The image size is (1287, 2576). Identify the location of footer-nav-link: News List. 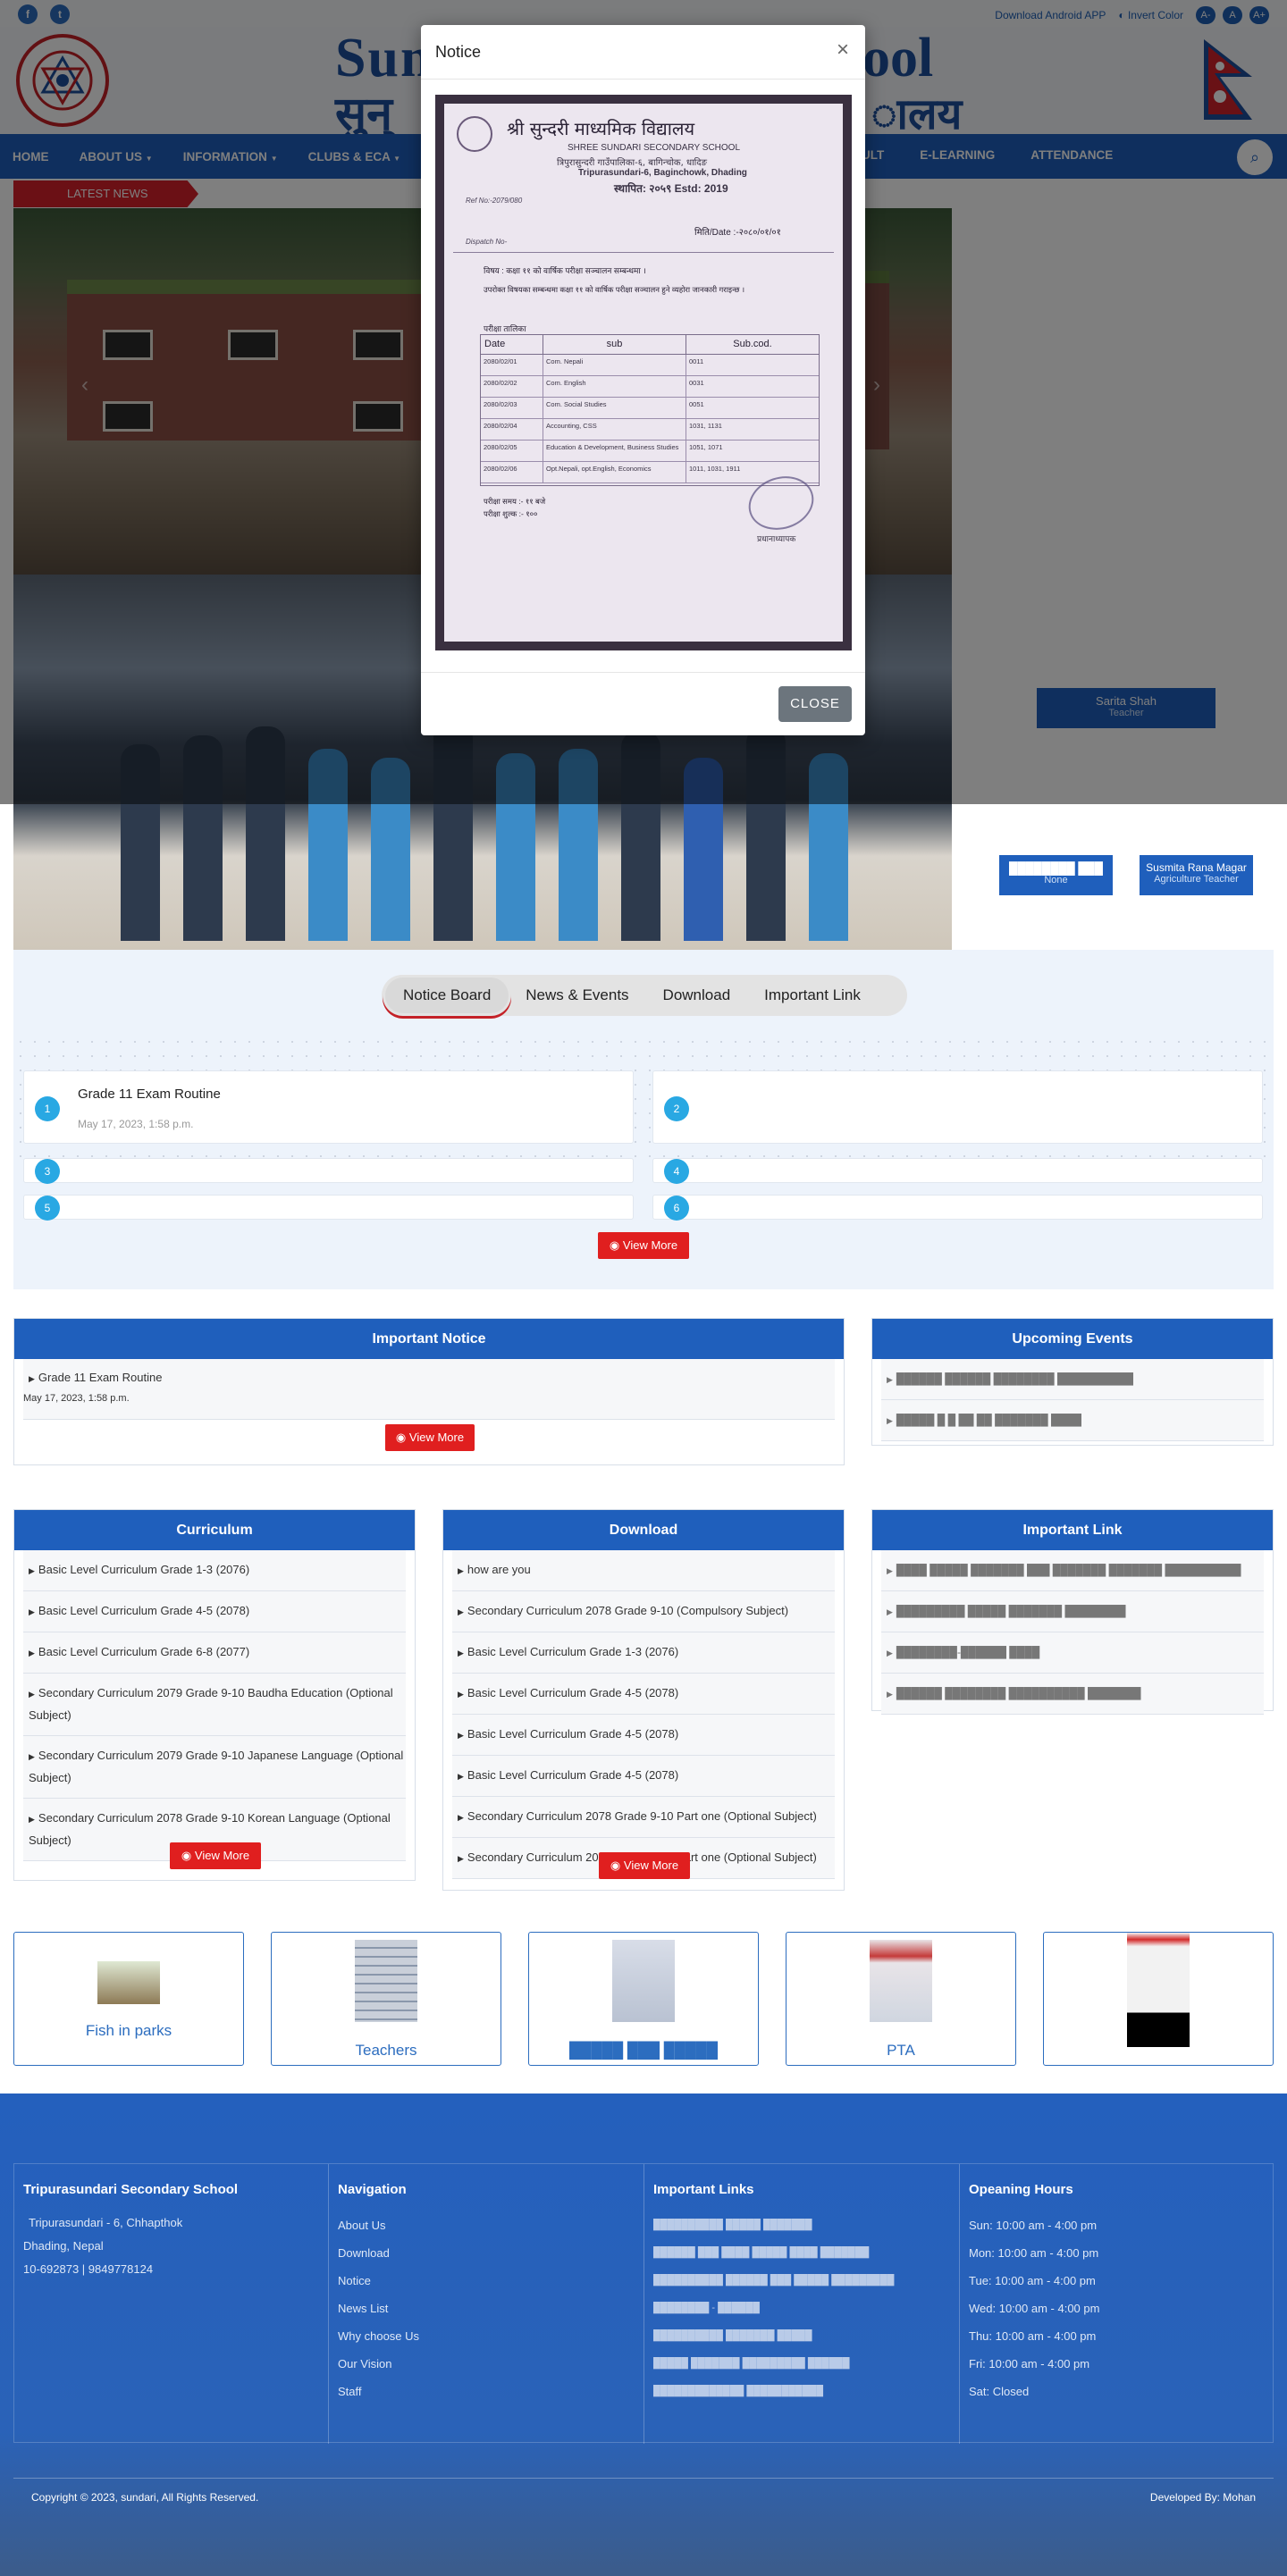
(486, 2308).